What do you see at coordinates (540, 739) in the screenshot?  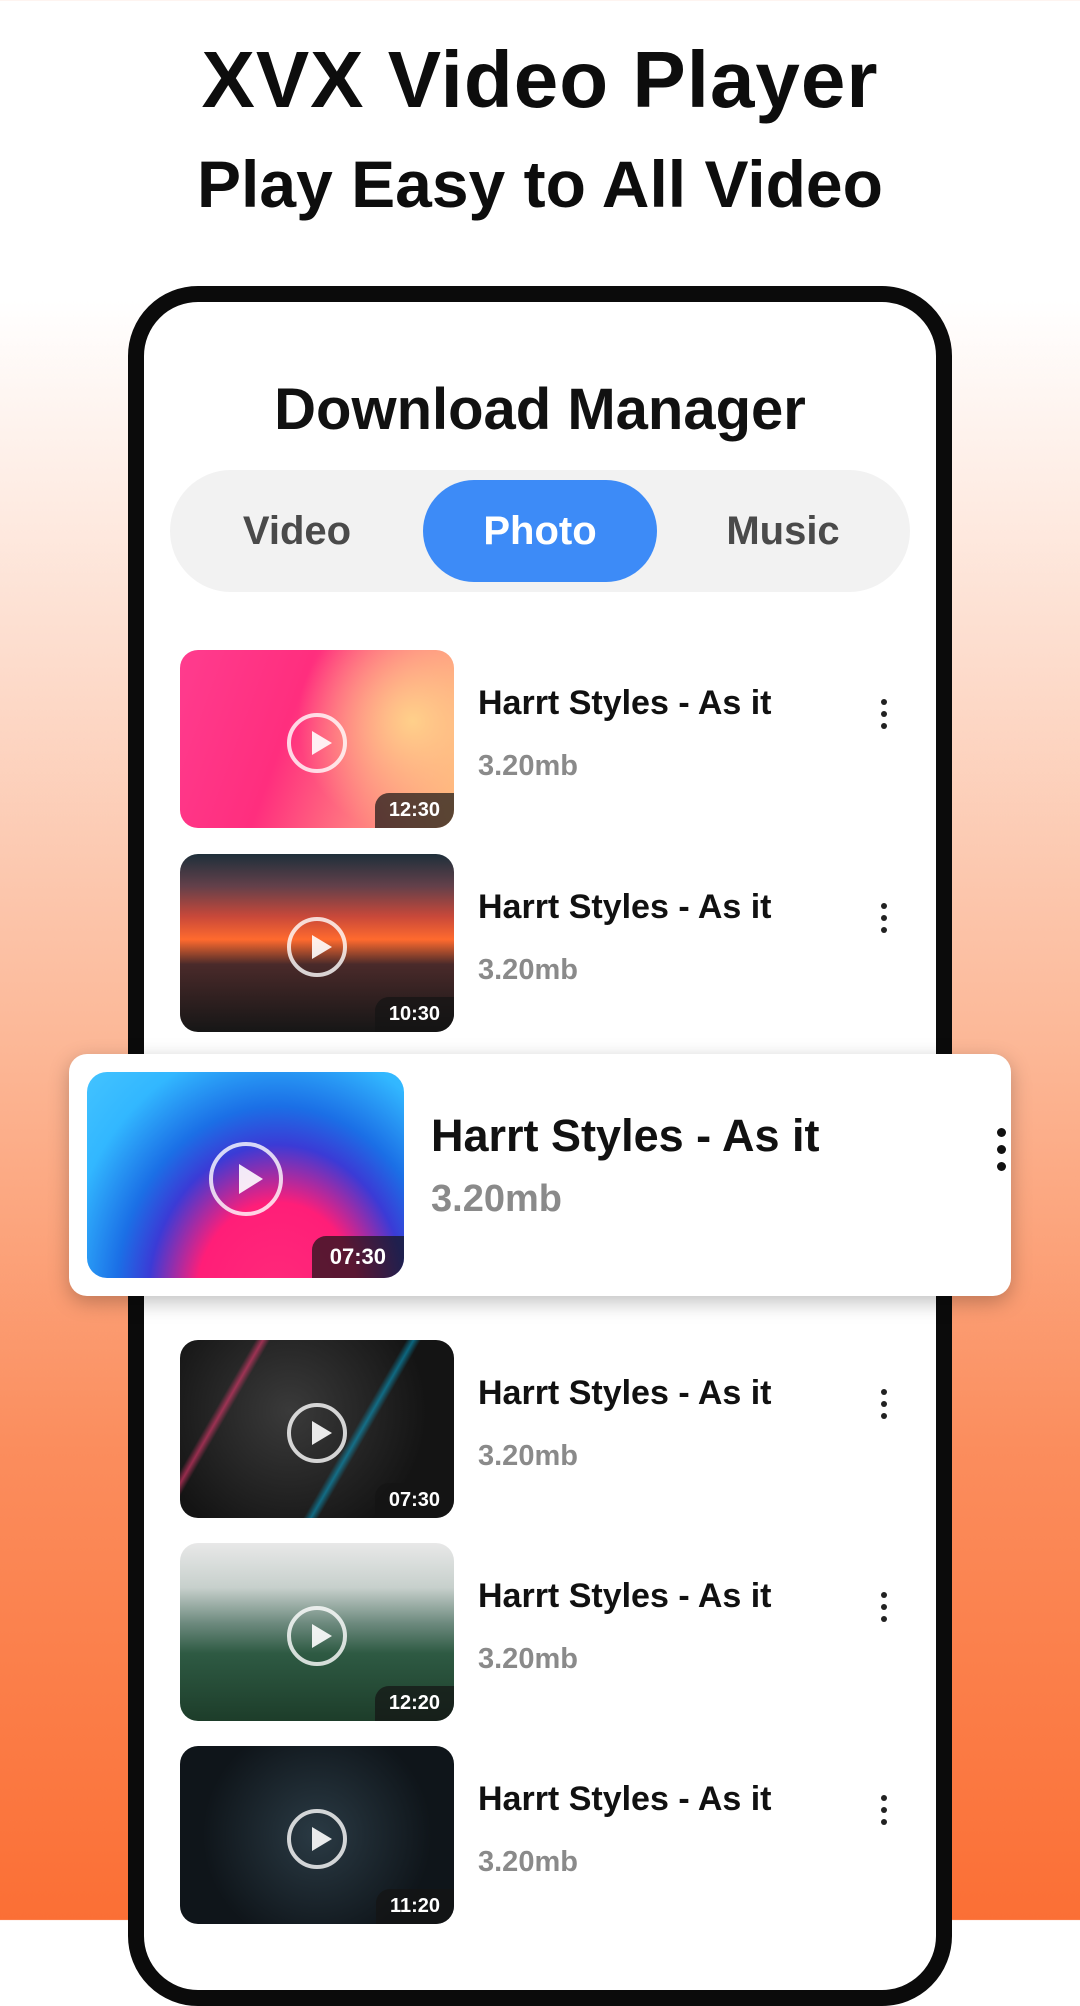 I see `list-item: 12:30 Harrt Styles - As it 3.20mb` at bounding box center [540, 739].